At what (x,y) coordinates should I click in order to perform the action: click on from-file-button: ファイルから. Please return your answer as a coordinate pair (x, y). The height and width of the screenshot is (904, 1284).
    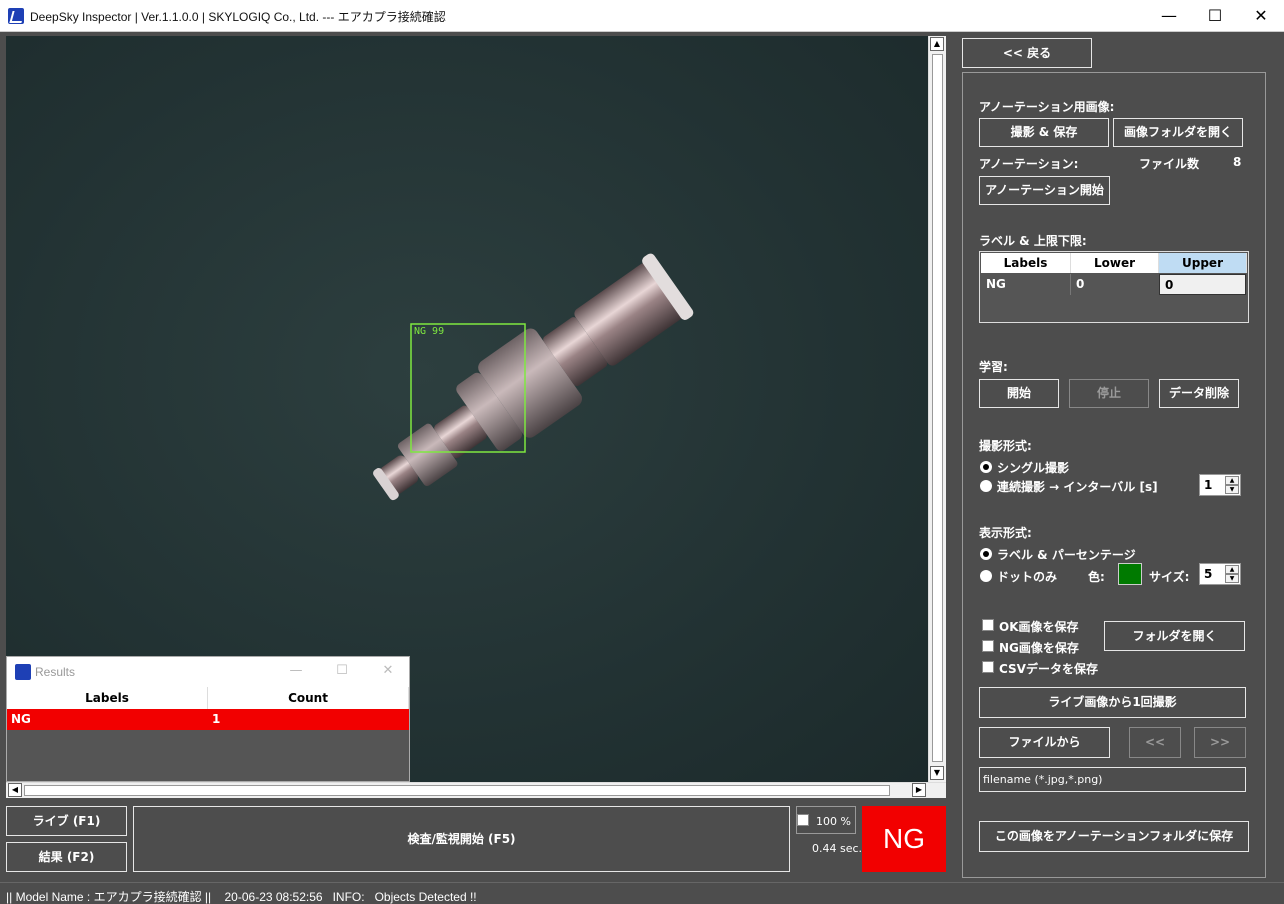
    Looking at the image, I should click on (1044, 742).